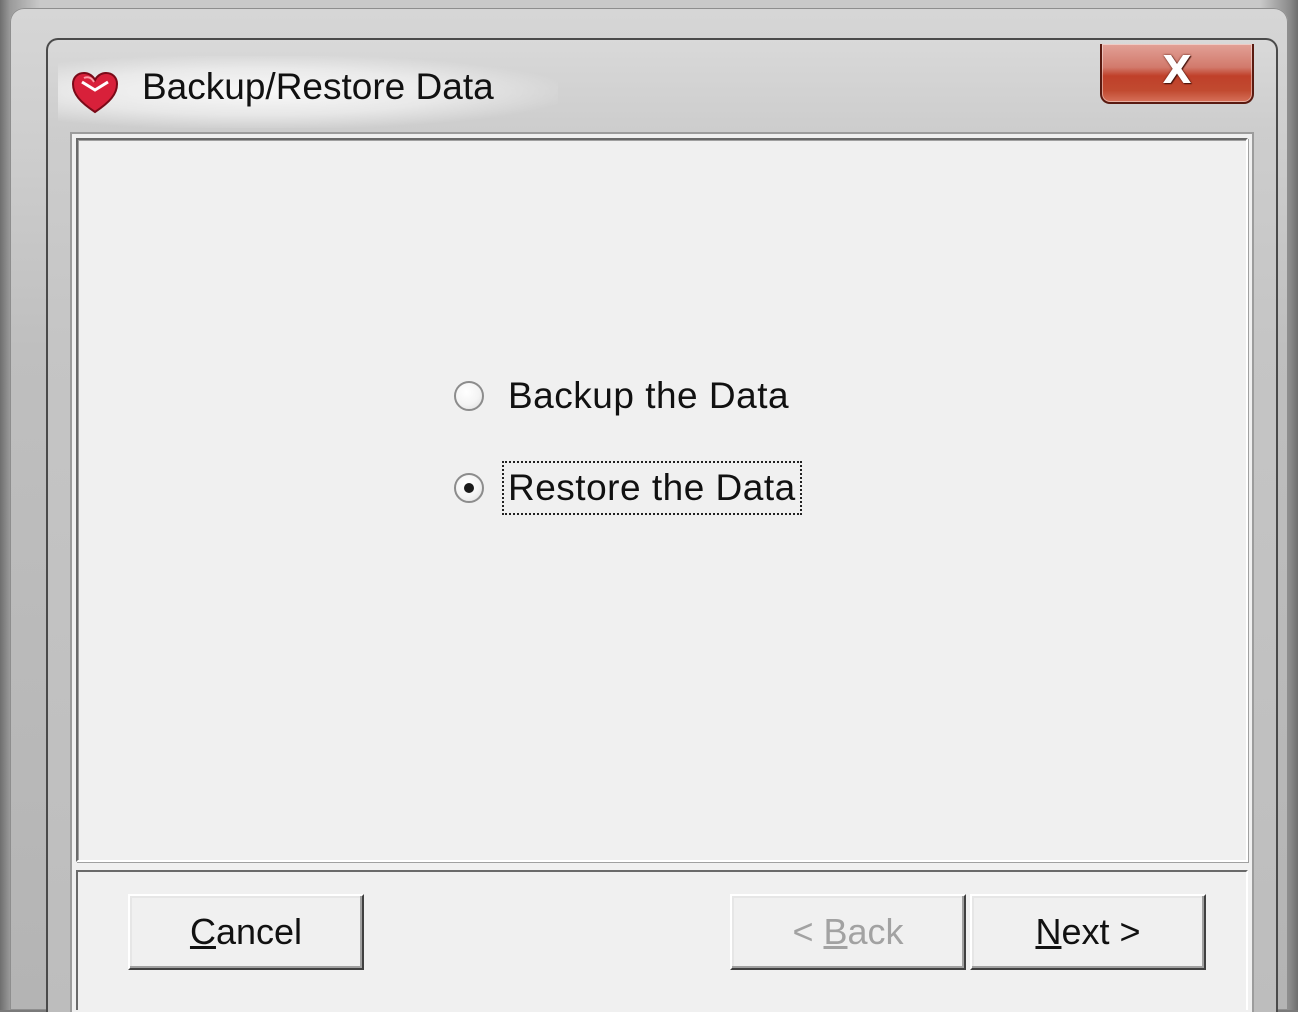  I want to click on back-button: < Back, so click(848, 932).